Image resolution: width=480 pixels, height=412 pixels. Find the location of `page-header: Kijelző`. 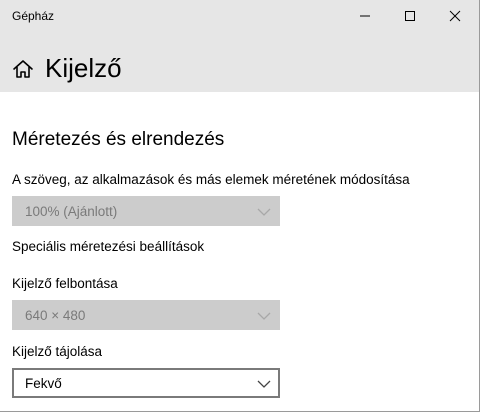

page-header: Kijelző is located at coordinates (239, 62).